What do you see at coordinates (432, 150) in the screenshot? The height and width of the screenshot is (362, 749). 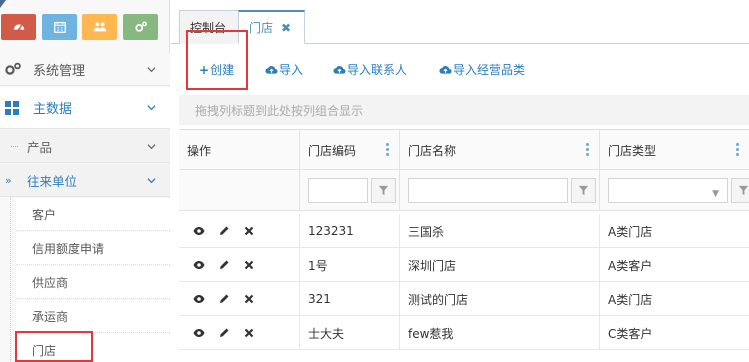 I see `column-header-label: 门店名称` at bounding box center [432, 150].